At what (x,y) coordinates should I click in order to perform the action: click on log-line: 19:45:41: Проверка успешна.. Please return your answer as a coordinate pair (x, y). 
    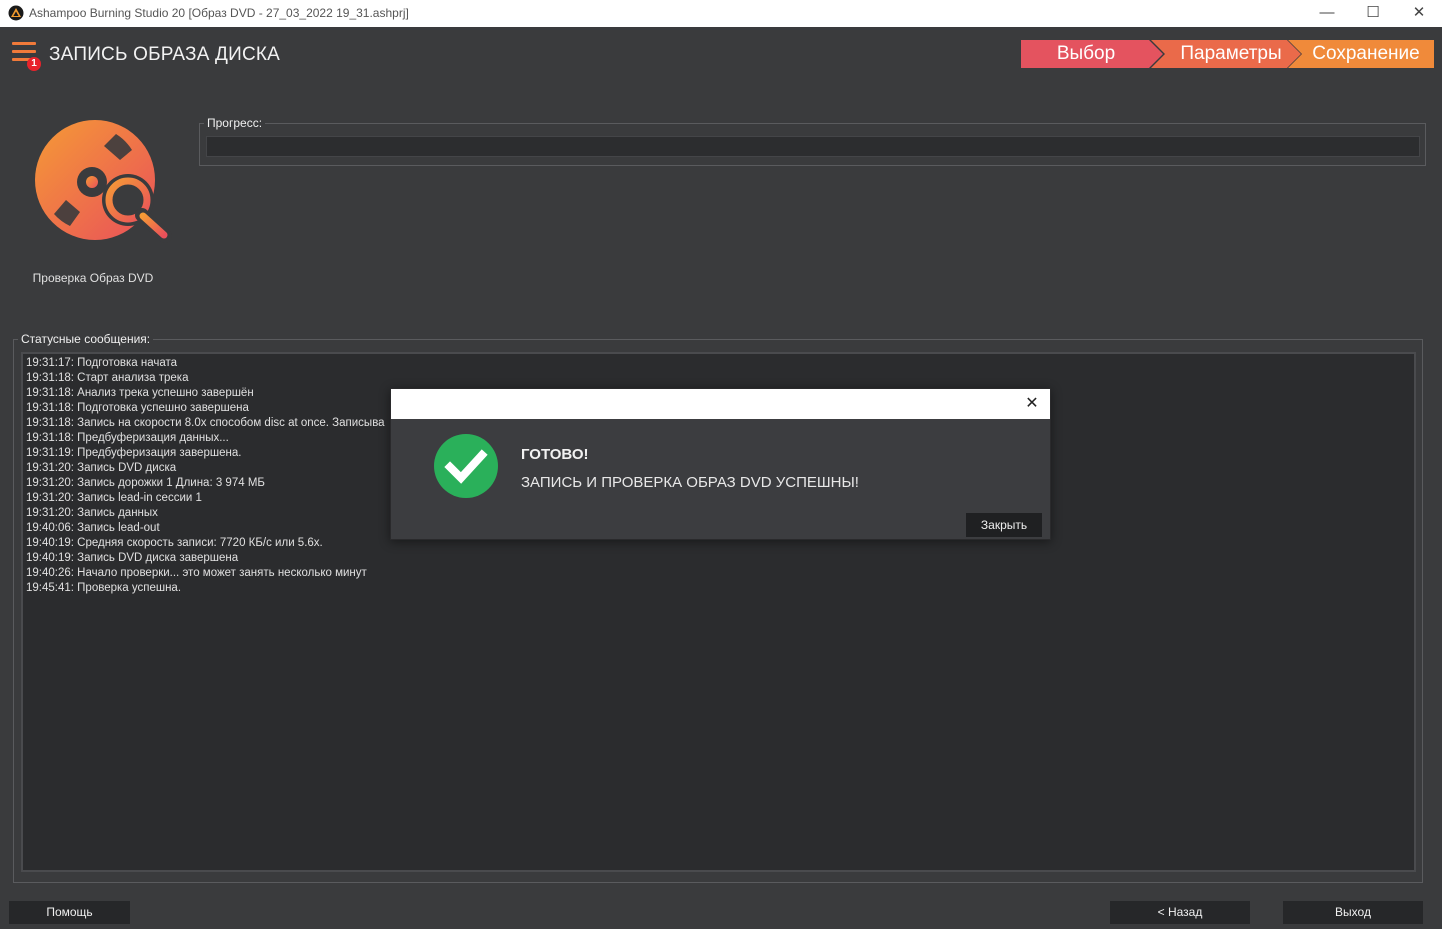
    Looking at the image, I should click on (104, 588).